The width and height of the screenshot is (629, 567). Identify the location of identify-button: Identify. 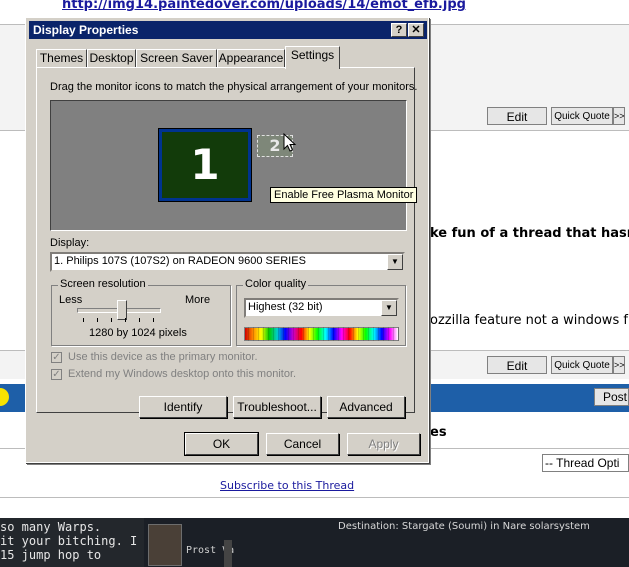
(183, 407).